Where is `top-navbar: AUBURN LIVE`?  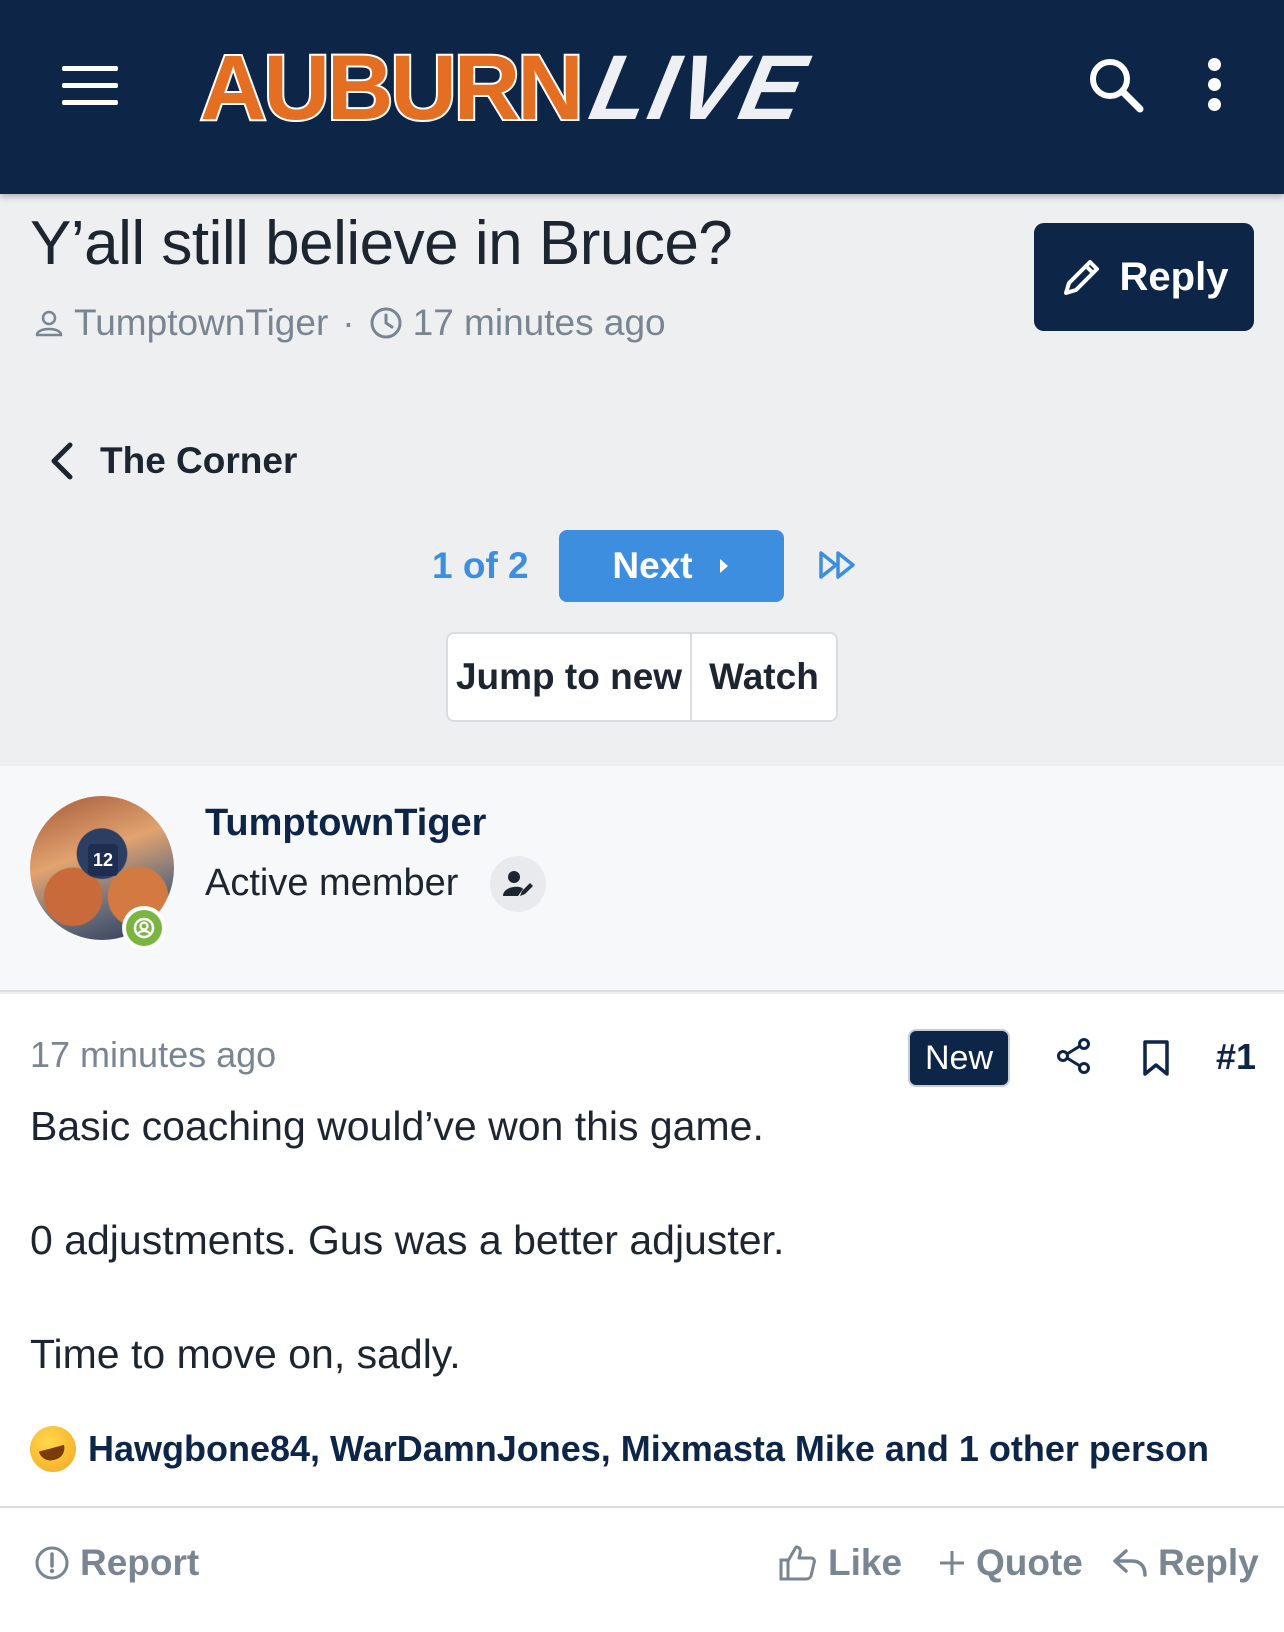 top-navbar: AUBURN LIVE is located at coordinates (642, 97).